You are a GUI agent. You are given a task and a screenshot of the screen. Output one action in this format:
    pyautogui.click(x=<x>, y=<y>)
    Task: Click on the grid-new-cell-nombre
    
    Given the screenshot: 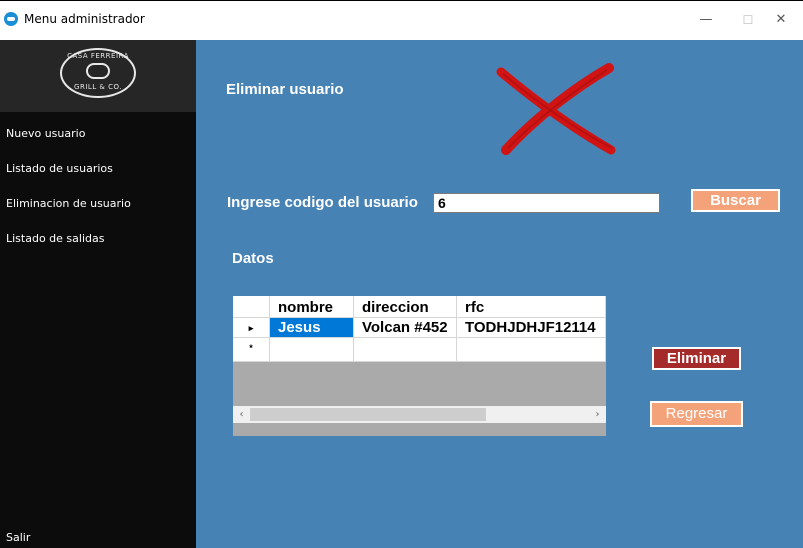 What is the action you would take?
    pyautogui.click(x=312, y=350)
    